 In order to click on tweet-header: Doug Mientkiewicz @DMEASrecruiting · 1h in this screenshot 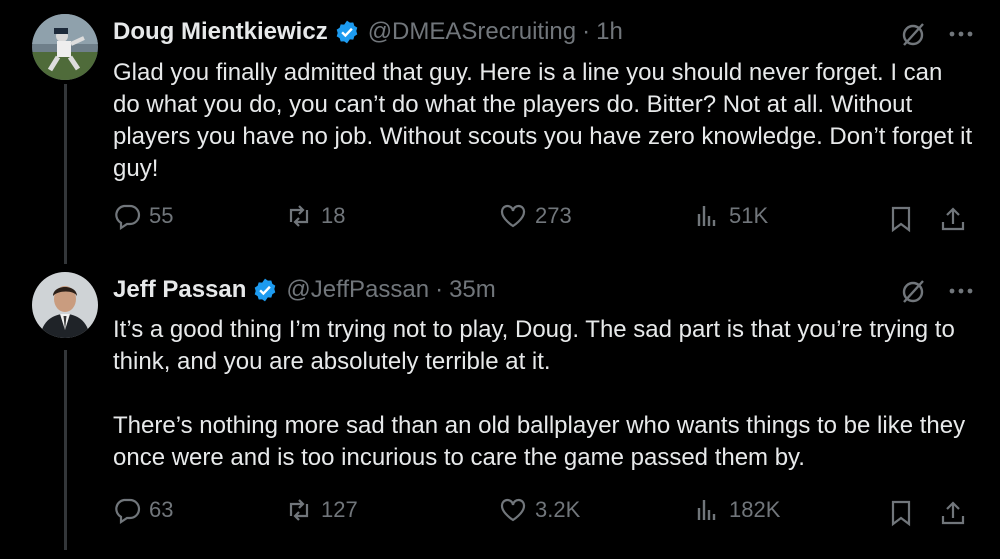, I will do `click(368, 32)`.